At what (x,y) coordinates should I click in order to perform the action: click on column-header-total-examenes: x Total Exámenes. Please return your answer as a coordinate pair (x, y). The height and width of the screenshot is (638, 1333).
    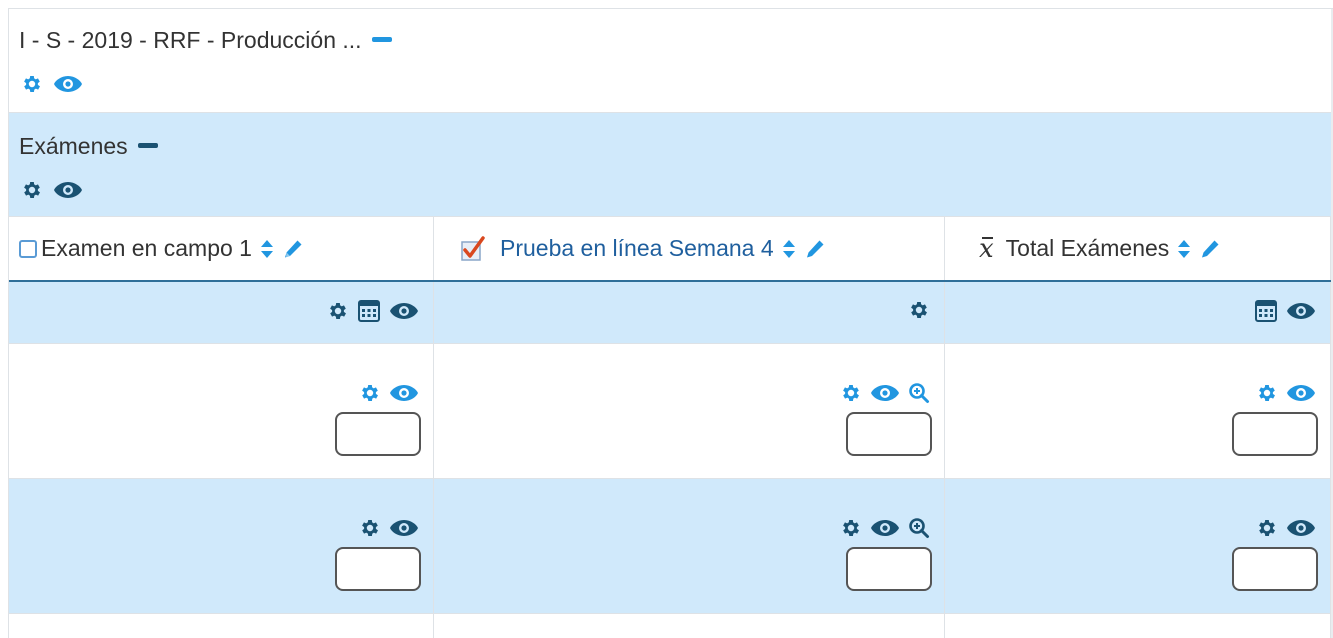
    Looking at the image, I should click on (1138, 248).